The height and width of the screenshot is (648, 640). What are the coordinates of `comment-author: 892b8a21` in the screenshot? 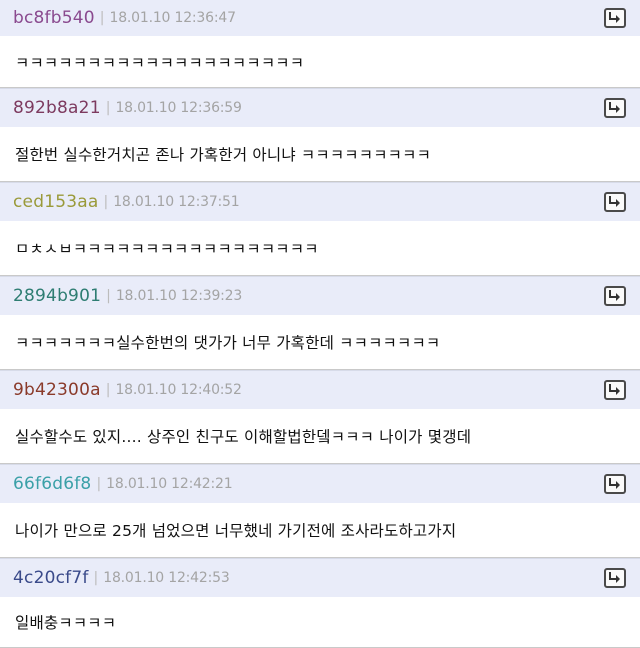 It's located at (57, 108).